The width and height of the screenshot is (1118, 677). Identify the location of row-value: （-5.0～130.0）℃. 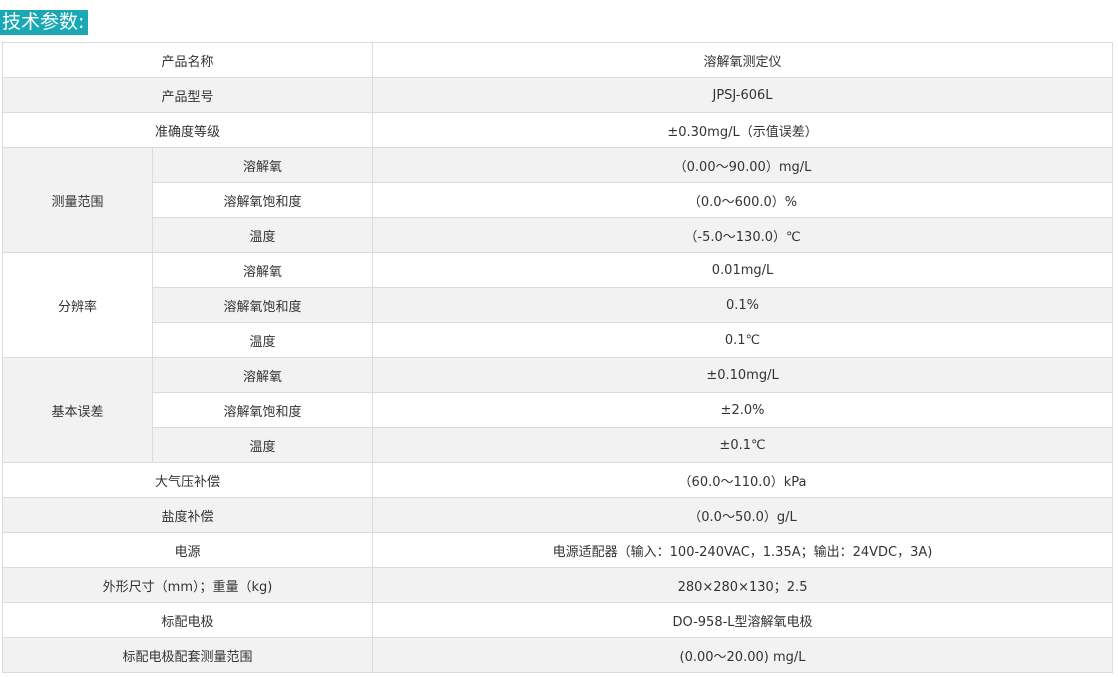
(743, 235).